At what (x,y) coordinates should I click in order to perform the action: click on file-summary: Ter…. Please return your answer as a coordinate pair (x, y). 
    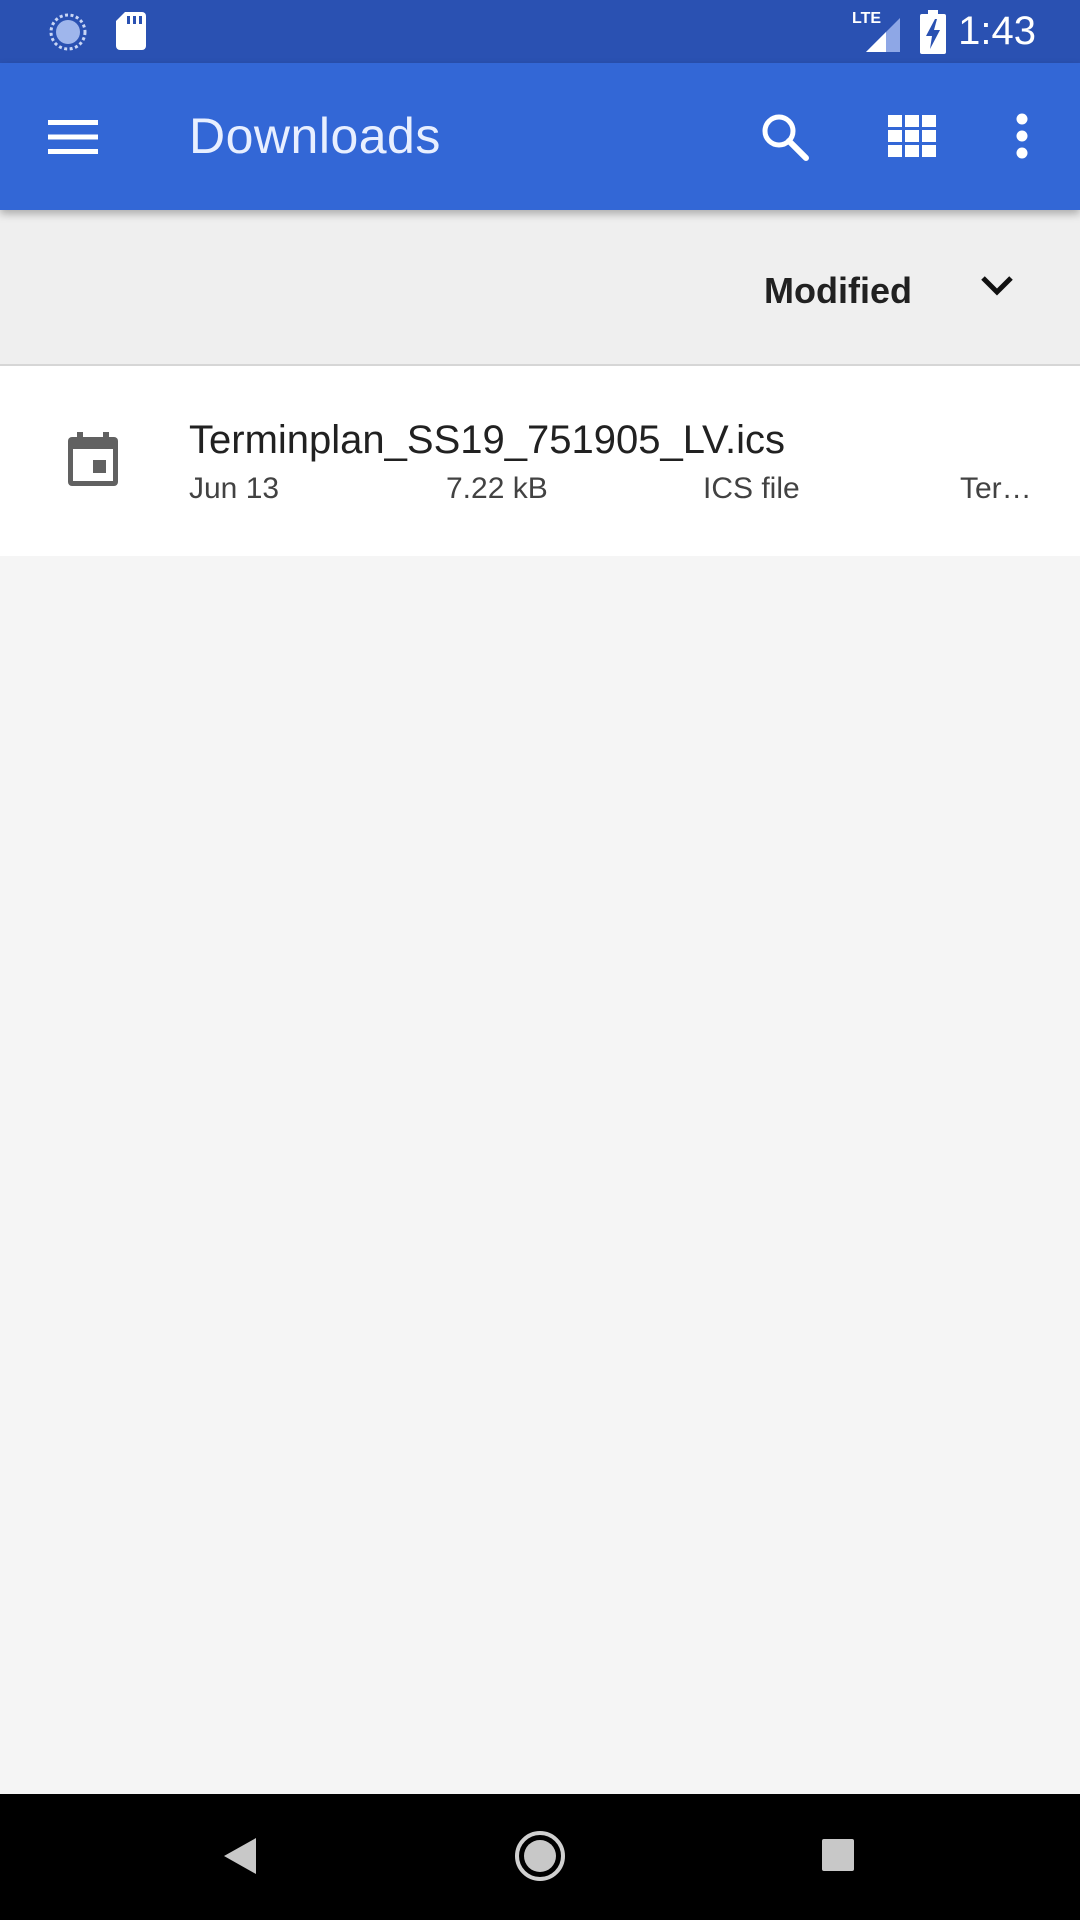
    Looking at the image, I should click on (996, 488).